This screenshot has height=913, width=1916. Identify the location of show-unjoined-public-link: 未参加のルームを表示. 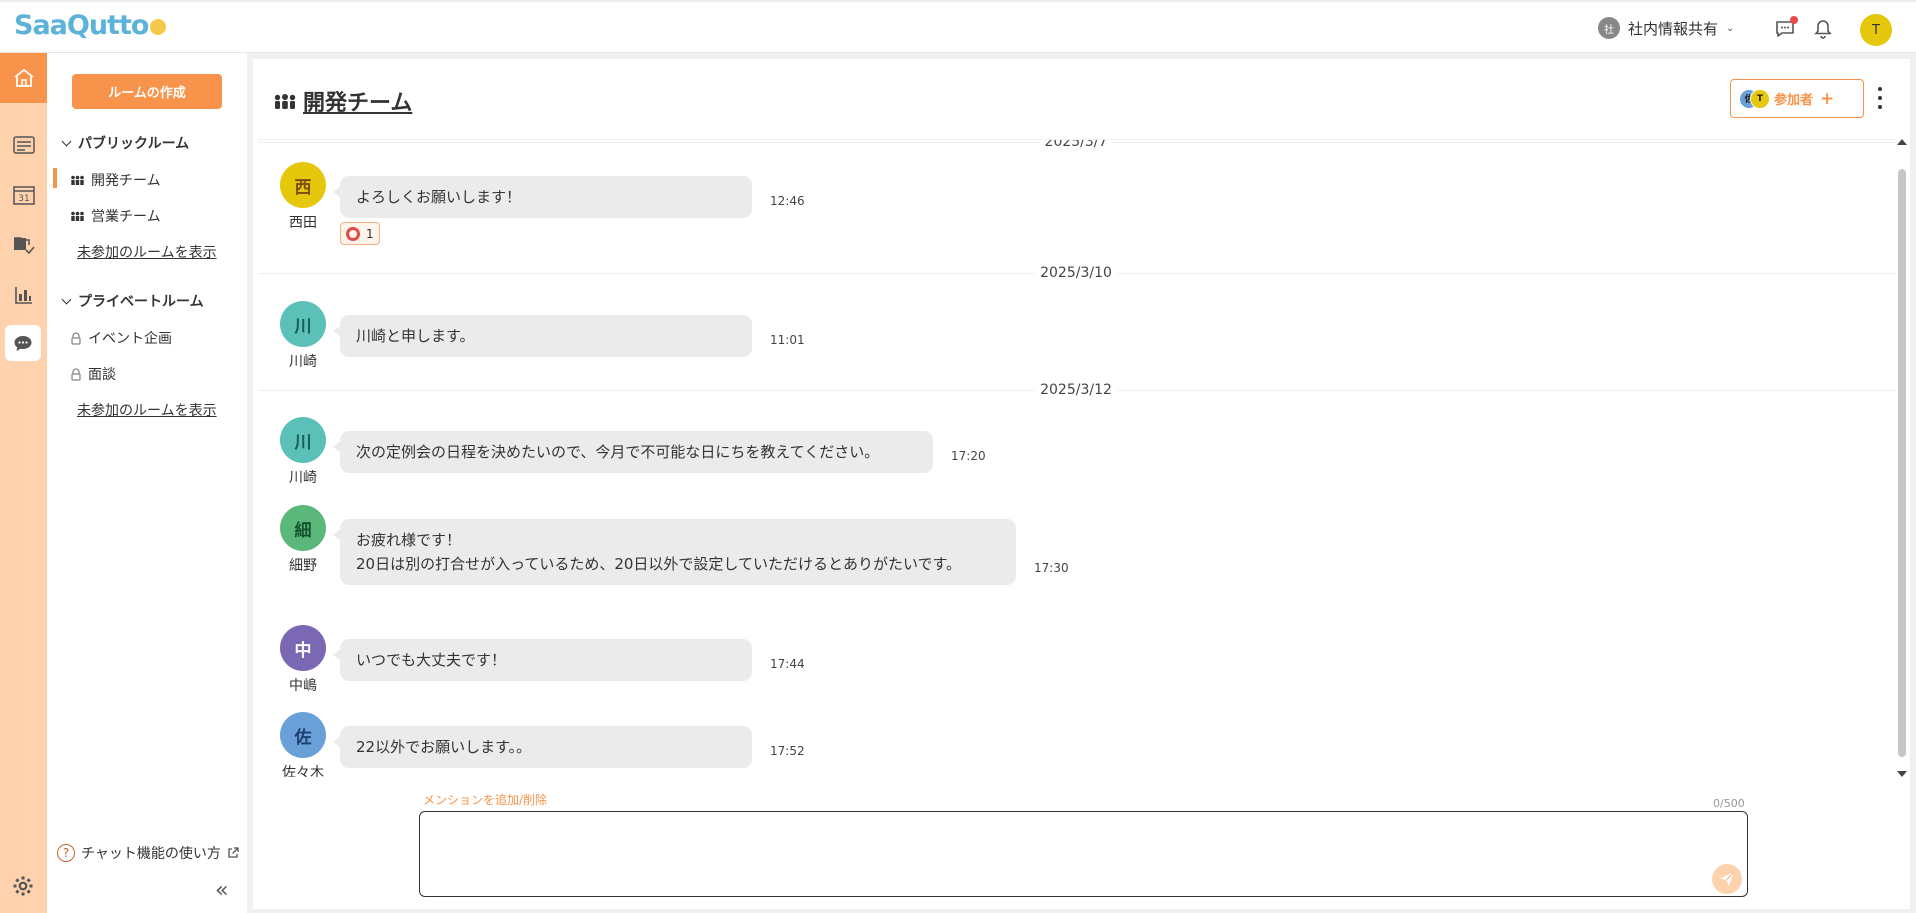
(147, 252).